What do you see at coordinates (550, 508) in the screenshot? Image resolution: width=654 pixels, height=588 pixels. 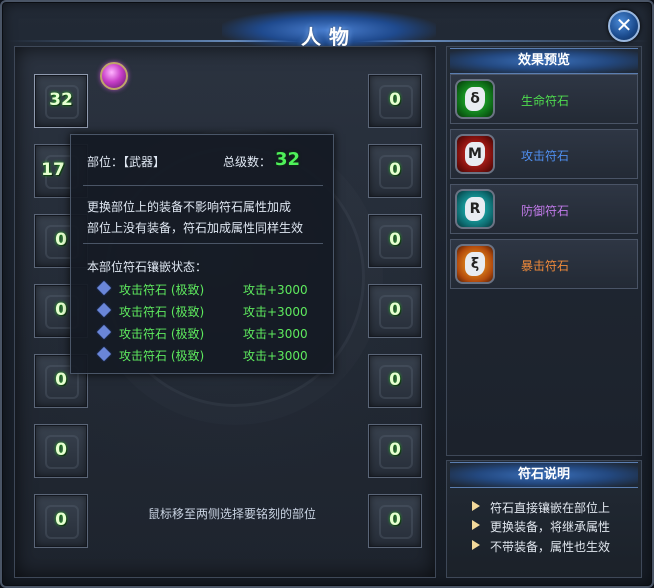 I see `description-text: 符石直接镶嵌在部位上` at bounding box center [550, 508].